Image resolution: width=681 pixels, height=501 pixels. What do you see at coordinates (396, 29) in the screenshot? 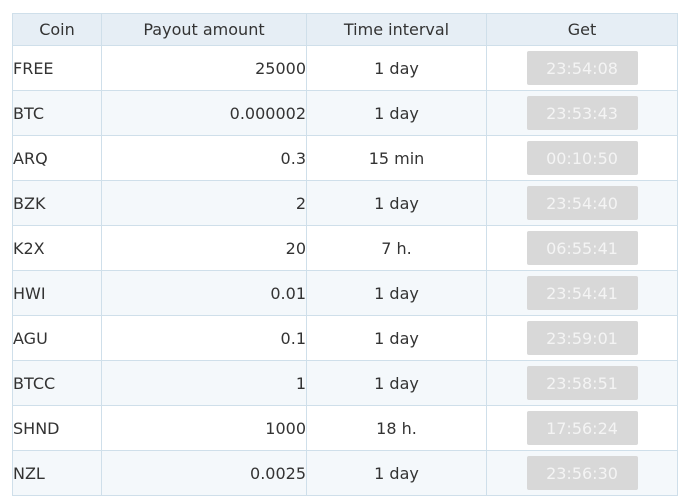
I see `column-header-time-interval: Time interval` at bounding box center [396, 29].